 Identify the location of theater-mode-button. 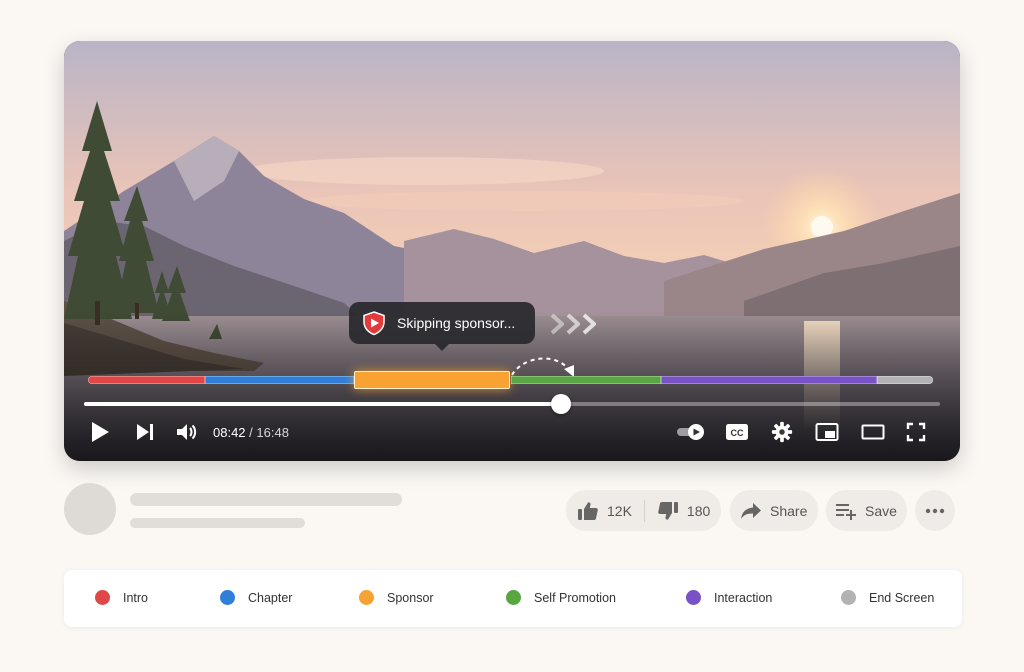
(873, 432).